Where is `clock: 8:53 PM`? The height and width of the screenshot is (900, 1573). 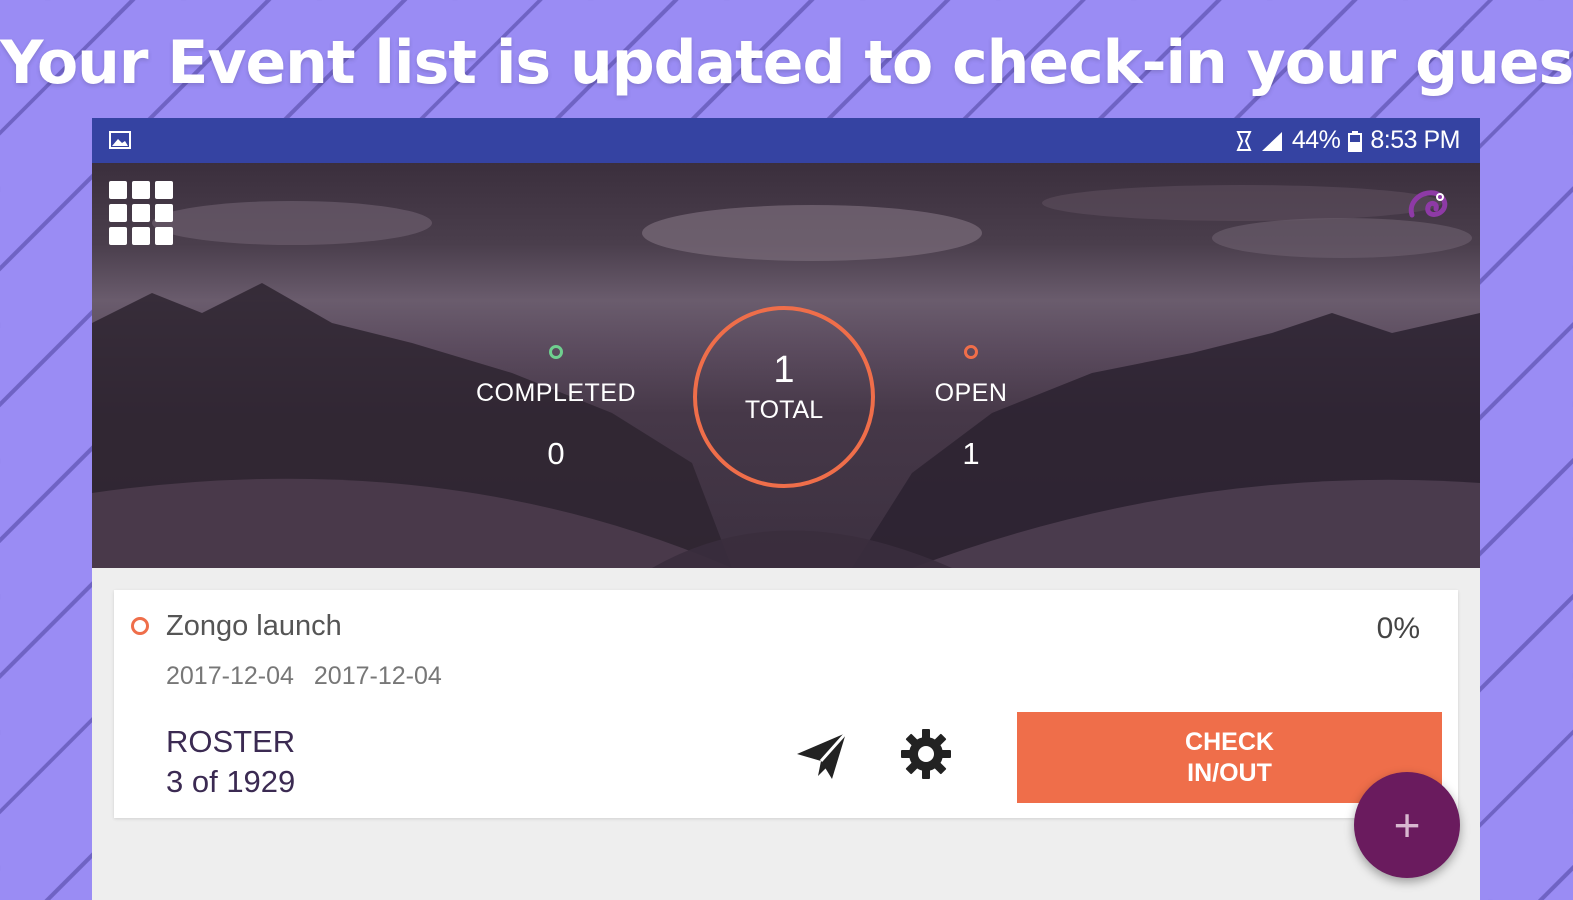 clock: 8:53 PM is located at coordinates (1415, 140).